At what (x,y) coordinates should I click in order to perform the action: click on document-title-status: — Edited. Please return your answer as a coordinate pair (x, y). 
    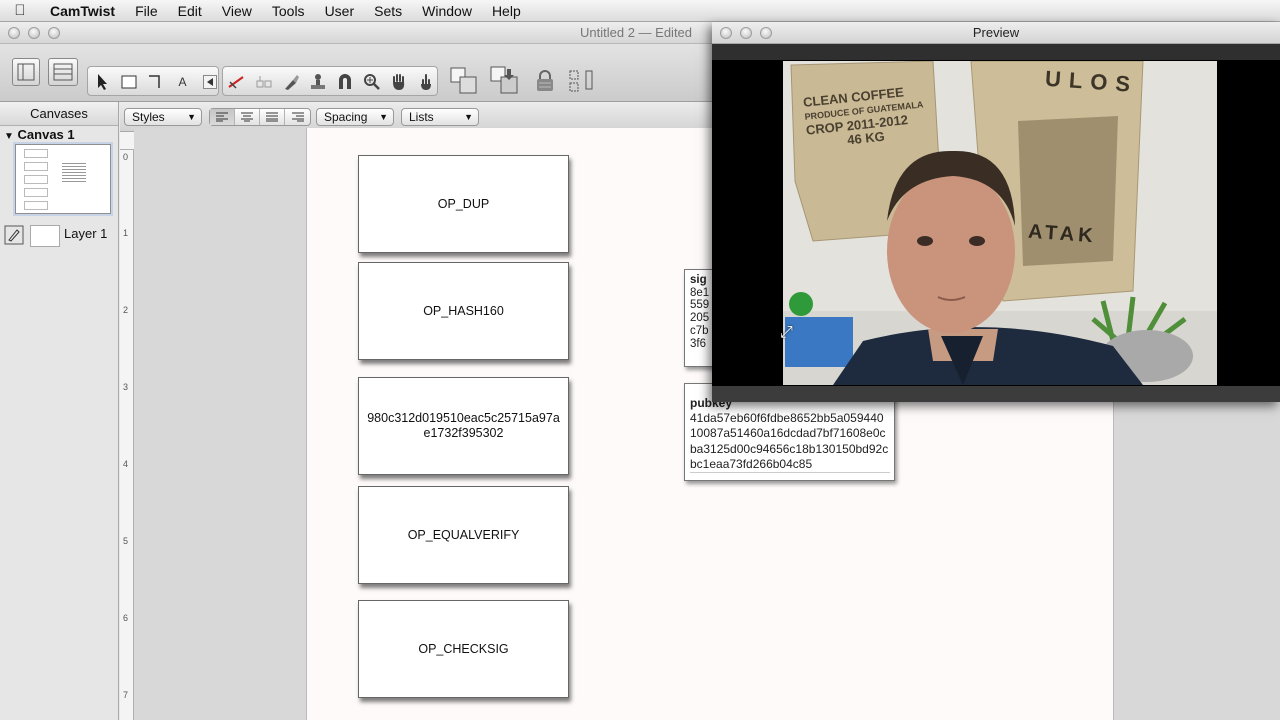
    Looking at the image, I should click on (665, 32).